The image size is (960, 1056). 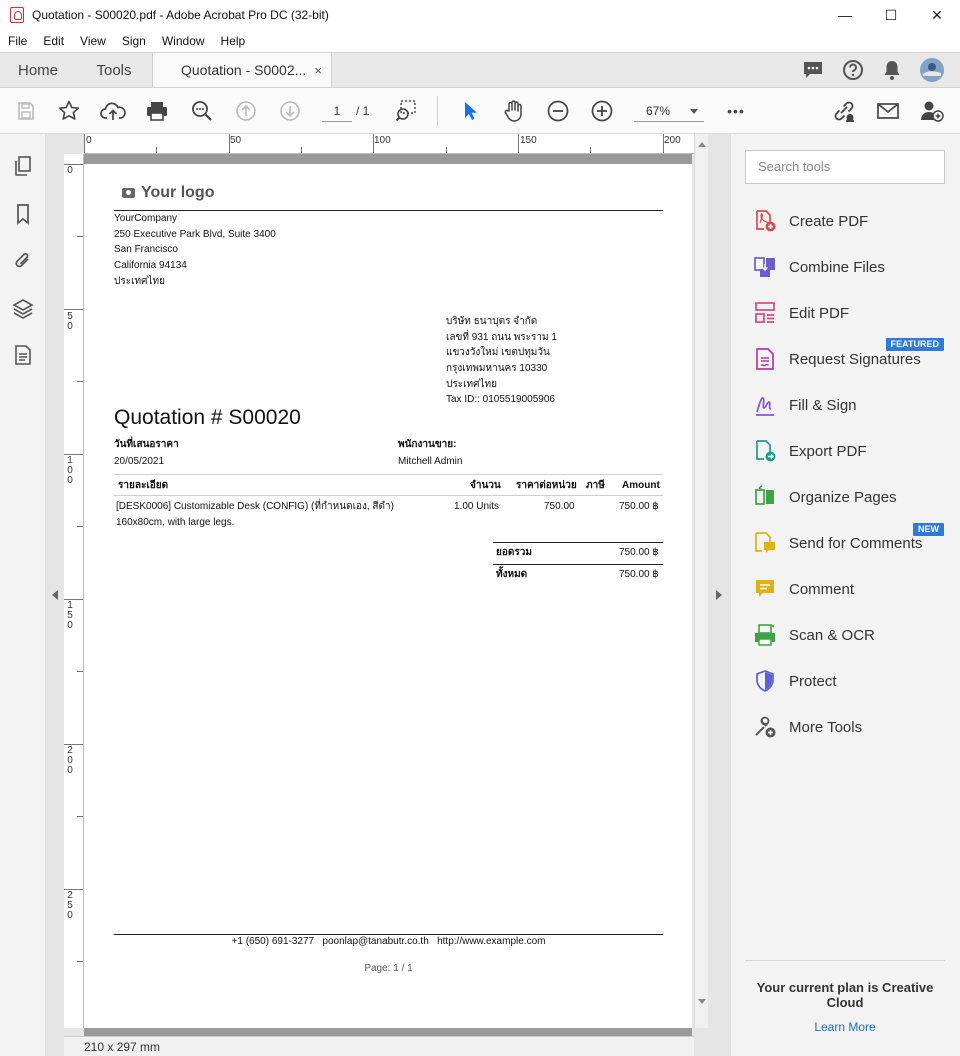 I want to click on more-tools-icon, so click(x=765, y=727).